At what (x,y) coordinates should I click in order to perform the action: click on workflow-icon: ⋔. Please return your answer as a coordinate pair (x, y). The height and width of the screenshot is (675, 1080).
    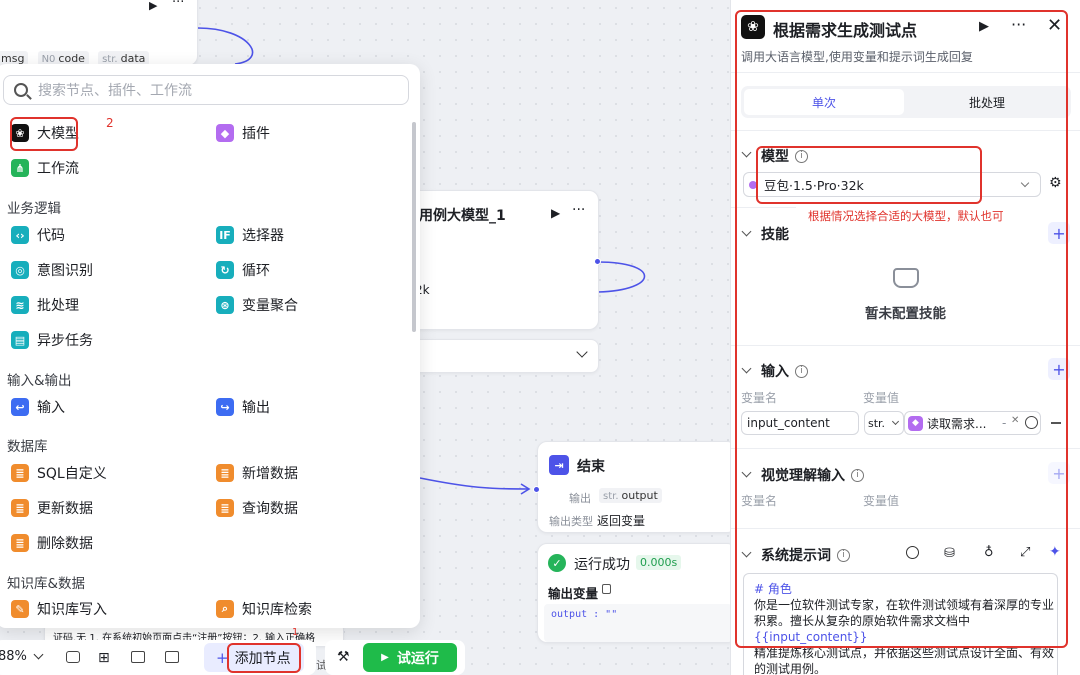
    Looking at the image, I should click on (20, 168).